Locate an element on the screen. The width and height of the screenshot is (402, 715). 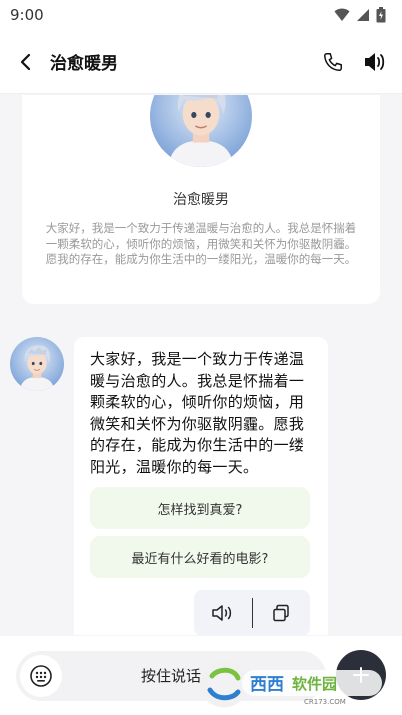
wifi-icon is located at coordinates (342, 14).